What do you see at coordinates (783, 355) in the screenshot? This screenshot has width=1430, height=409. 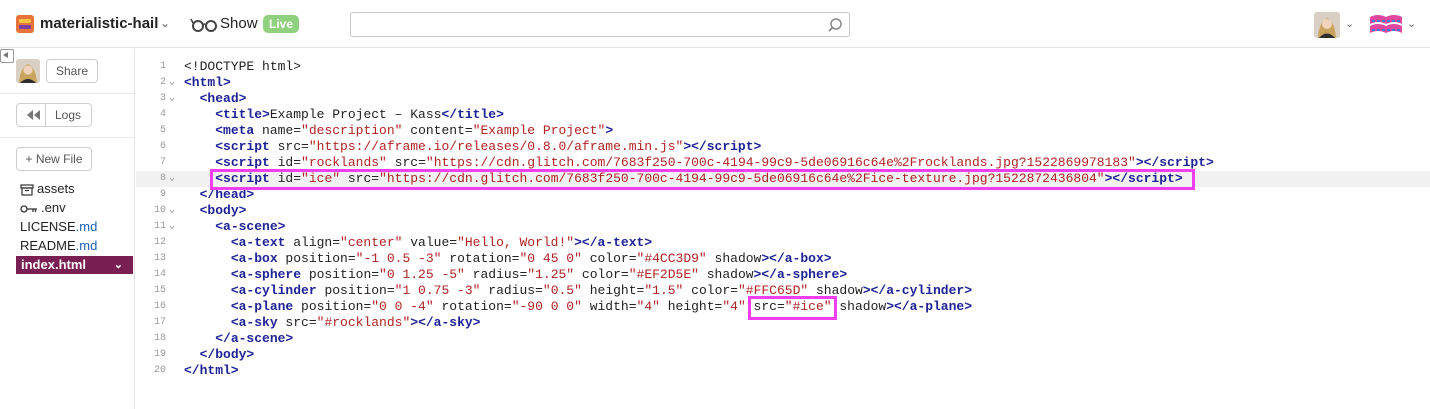 I see `code-line: 19 </body>` at bounding box center [783, 355].